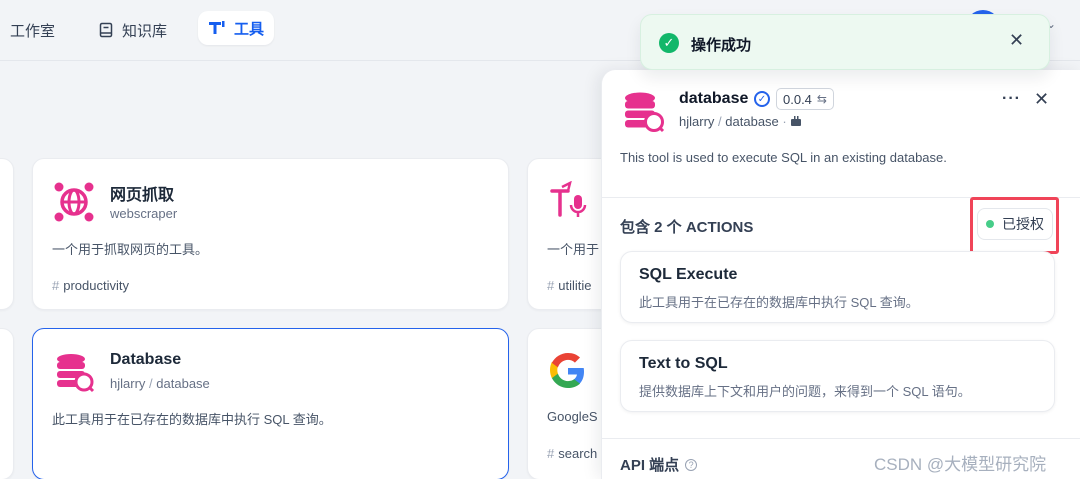 The image size is (1080, 479). What do you see at coordinates (797, 99) in the screenshot?
I see `version-label: 0.0.4` at bounding box center [797, 99].